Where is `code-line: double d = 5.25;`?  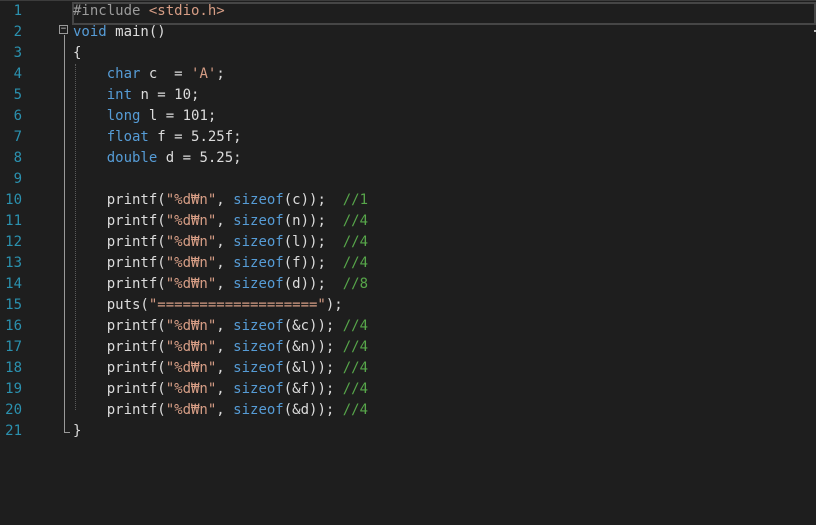
code-line: double d = 5.25; is located at coordinates (157, 158).